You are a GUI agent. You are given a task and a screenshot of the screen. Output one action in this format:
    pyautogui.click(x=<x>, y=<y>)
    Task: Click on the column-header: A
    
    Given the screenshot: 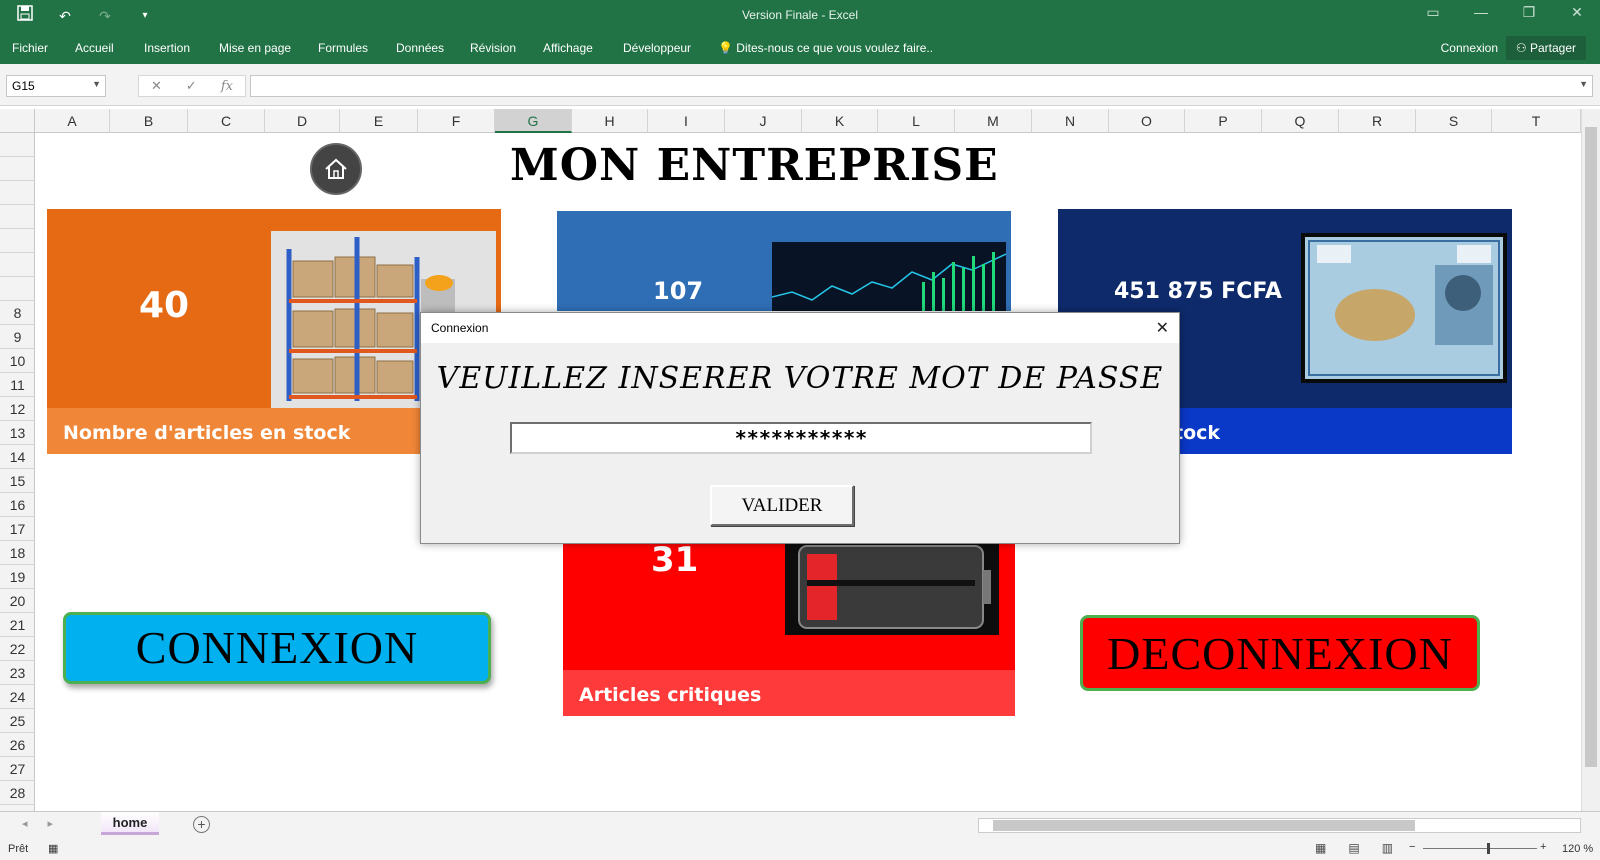 What is the action you would take?
    pyautogui.click(x=72, y=121)
    